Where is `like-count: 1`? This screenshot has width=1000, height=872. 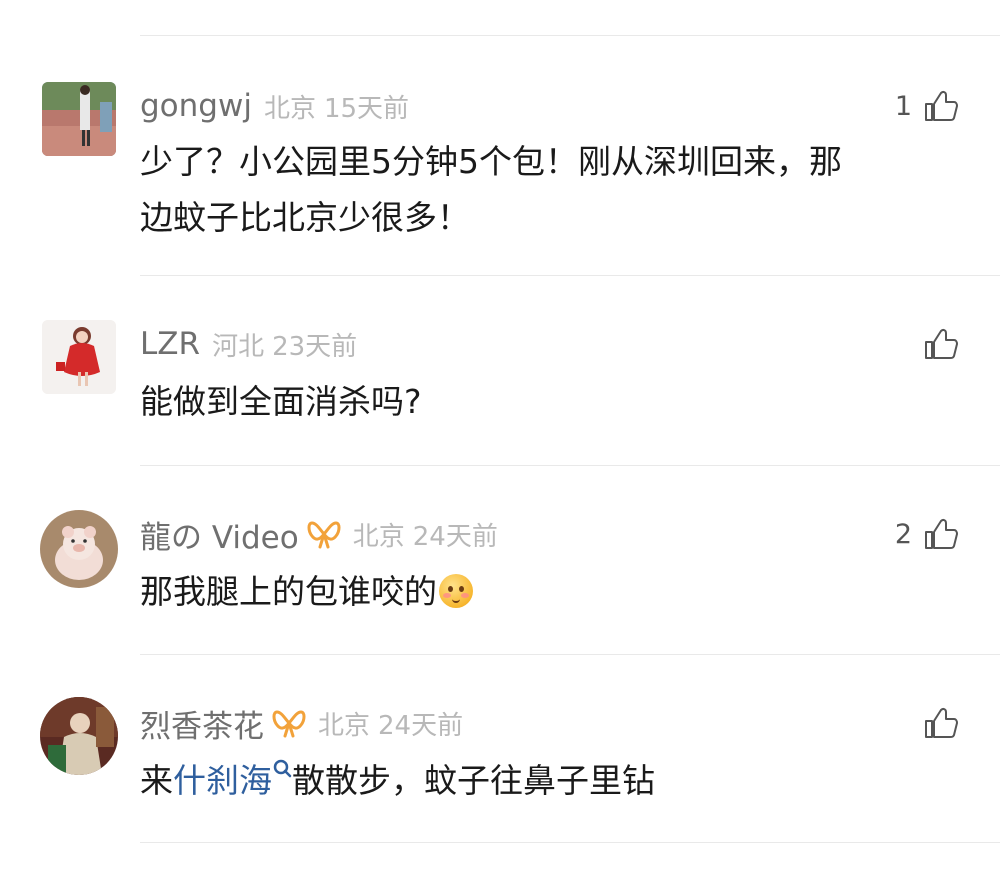 like-count: 1 is located at coordinates (903, 106).